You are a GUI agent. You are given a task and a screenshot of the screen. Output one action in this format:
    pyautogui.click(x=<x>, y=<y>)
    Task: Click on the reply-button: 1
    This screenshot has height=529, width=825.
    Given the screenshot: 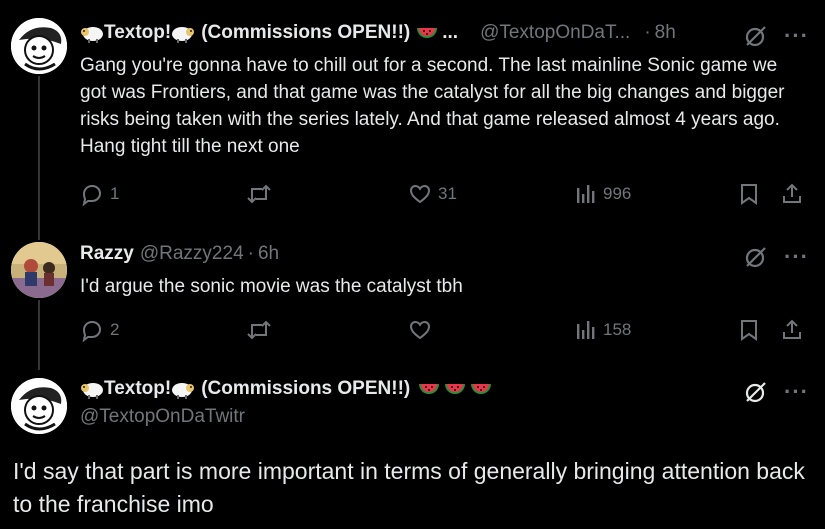 What is the action you would take?
    pyautogui.click(x=99, y=194)
    